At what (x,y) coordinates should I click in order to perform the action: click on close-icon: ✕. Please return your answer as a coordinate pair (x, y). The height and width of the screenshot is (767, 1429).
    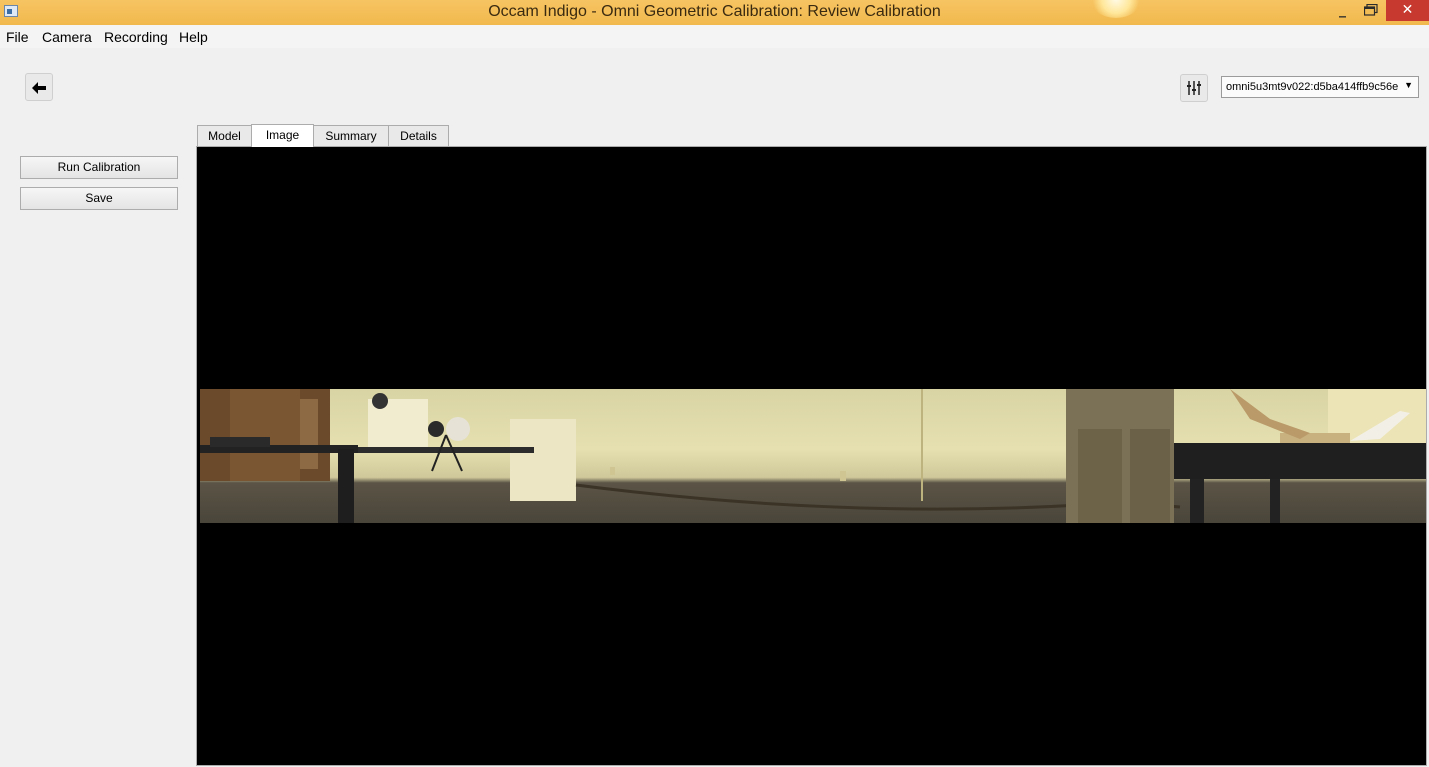
    Looking at the image, I should click on (1407, 10).